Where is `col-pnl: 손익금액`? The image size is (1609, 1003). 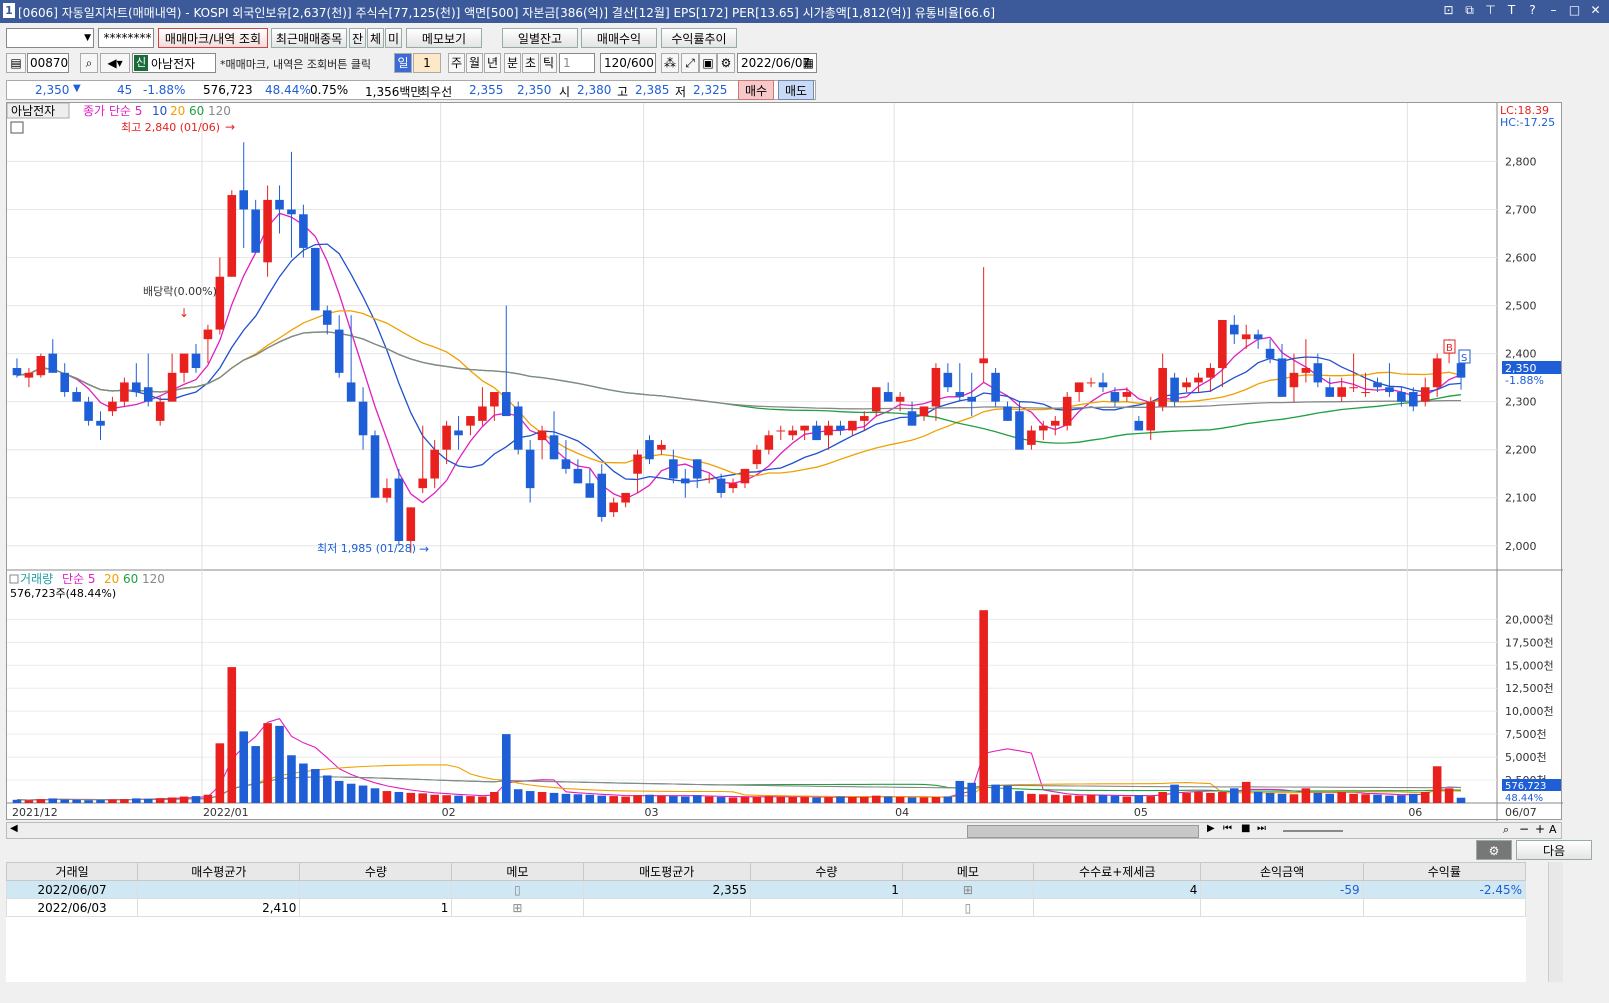
col-pnl: 손익금액 is located at coordinates (1282, 871).